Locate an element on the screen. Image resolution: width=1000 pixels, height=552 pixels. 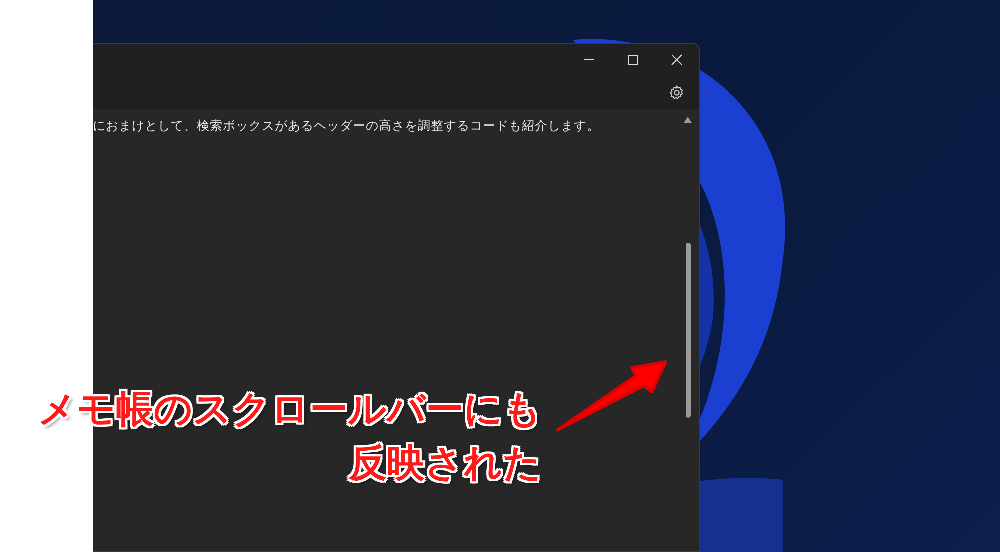
scrollbar-thumb is located at coordinates (688, 330).